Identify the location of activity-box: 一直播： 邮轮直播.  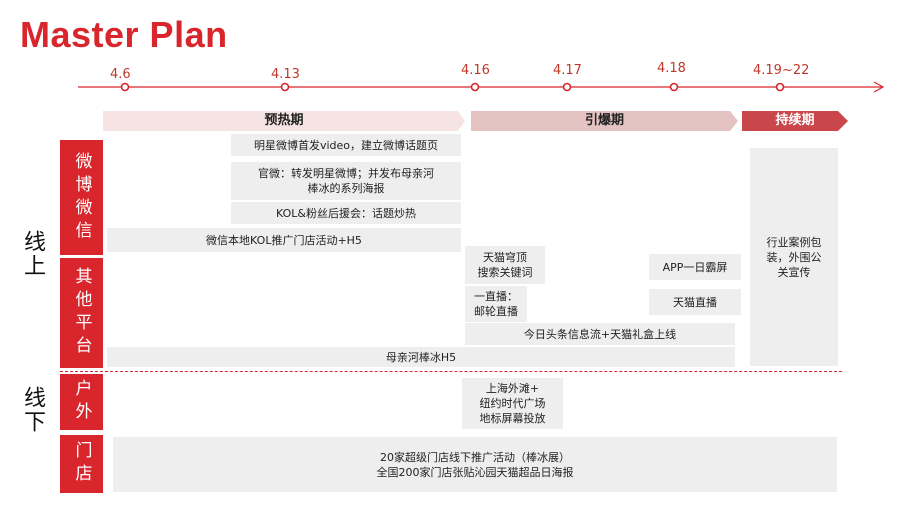
(496, 304).